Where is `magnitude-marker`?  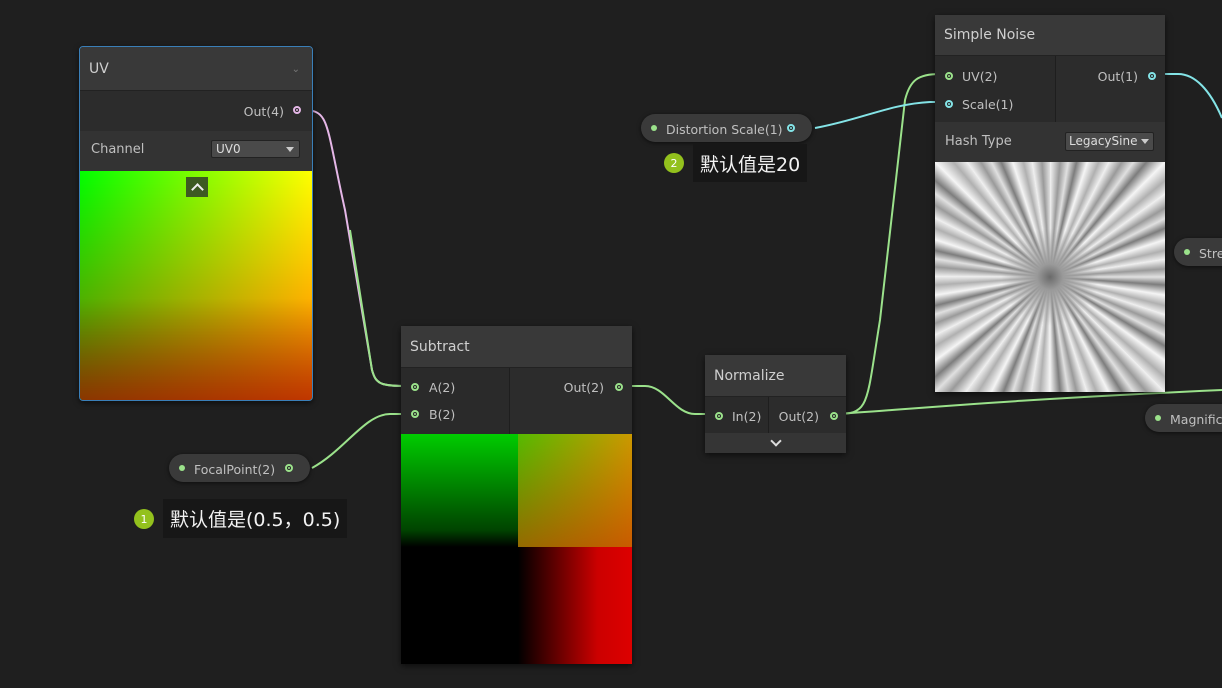
magnitude-marker is located at coordinates (1158, 418).